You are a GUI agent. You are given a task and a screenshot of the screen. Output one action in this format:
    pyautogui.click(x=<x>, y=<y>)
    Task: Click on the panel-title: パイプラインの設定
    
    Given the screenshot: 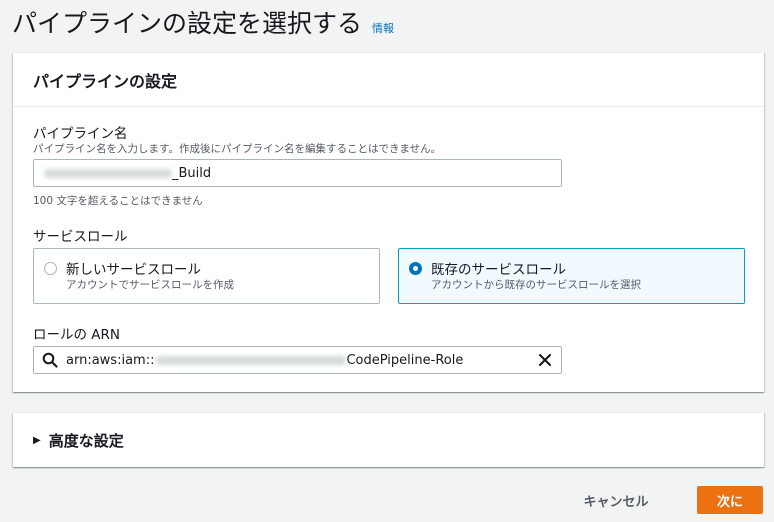 What is the action you would take?
    pyautogui.click(x=105, y=81)
    